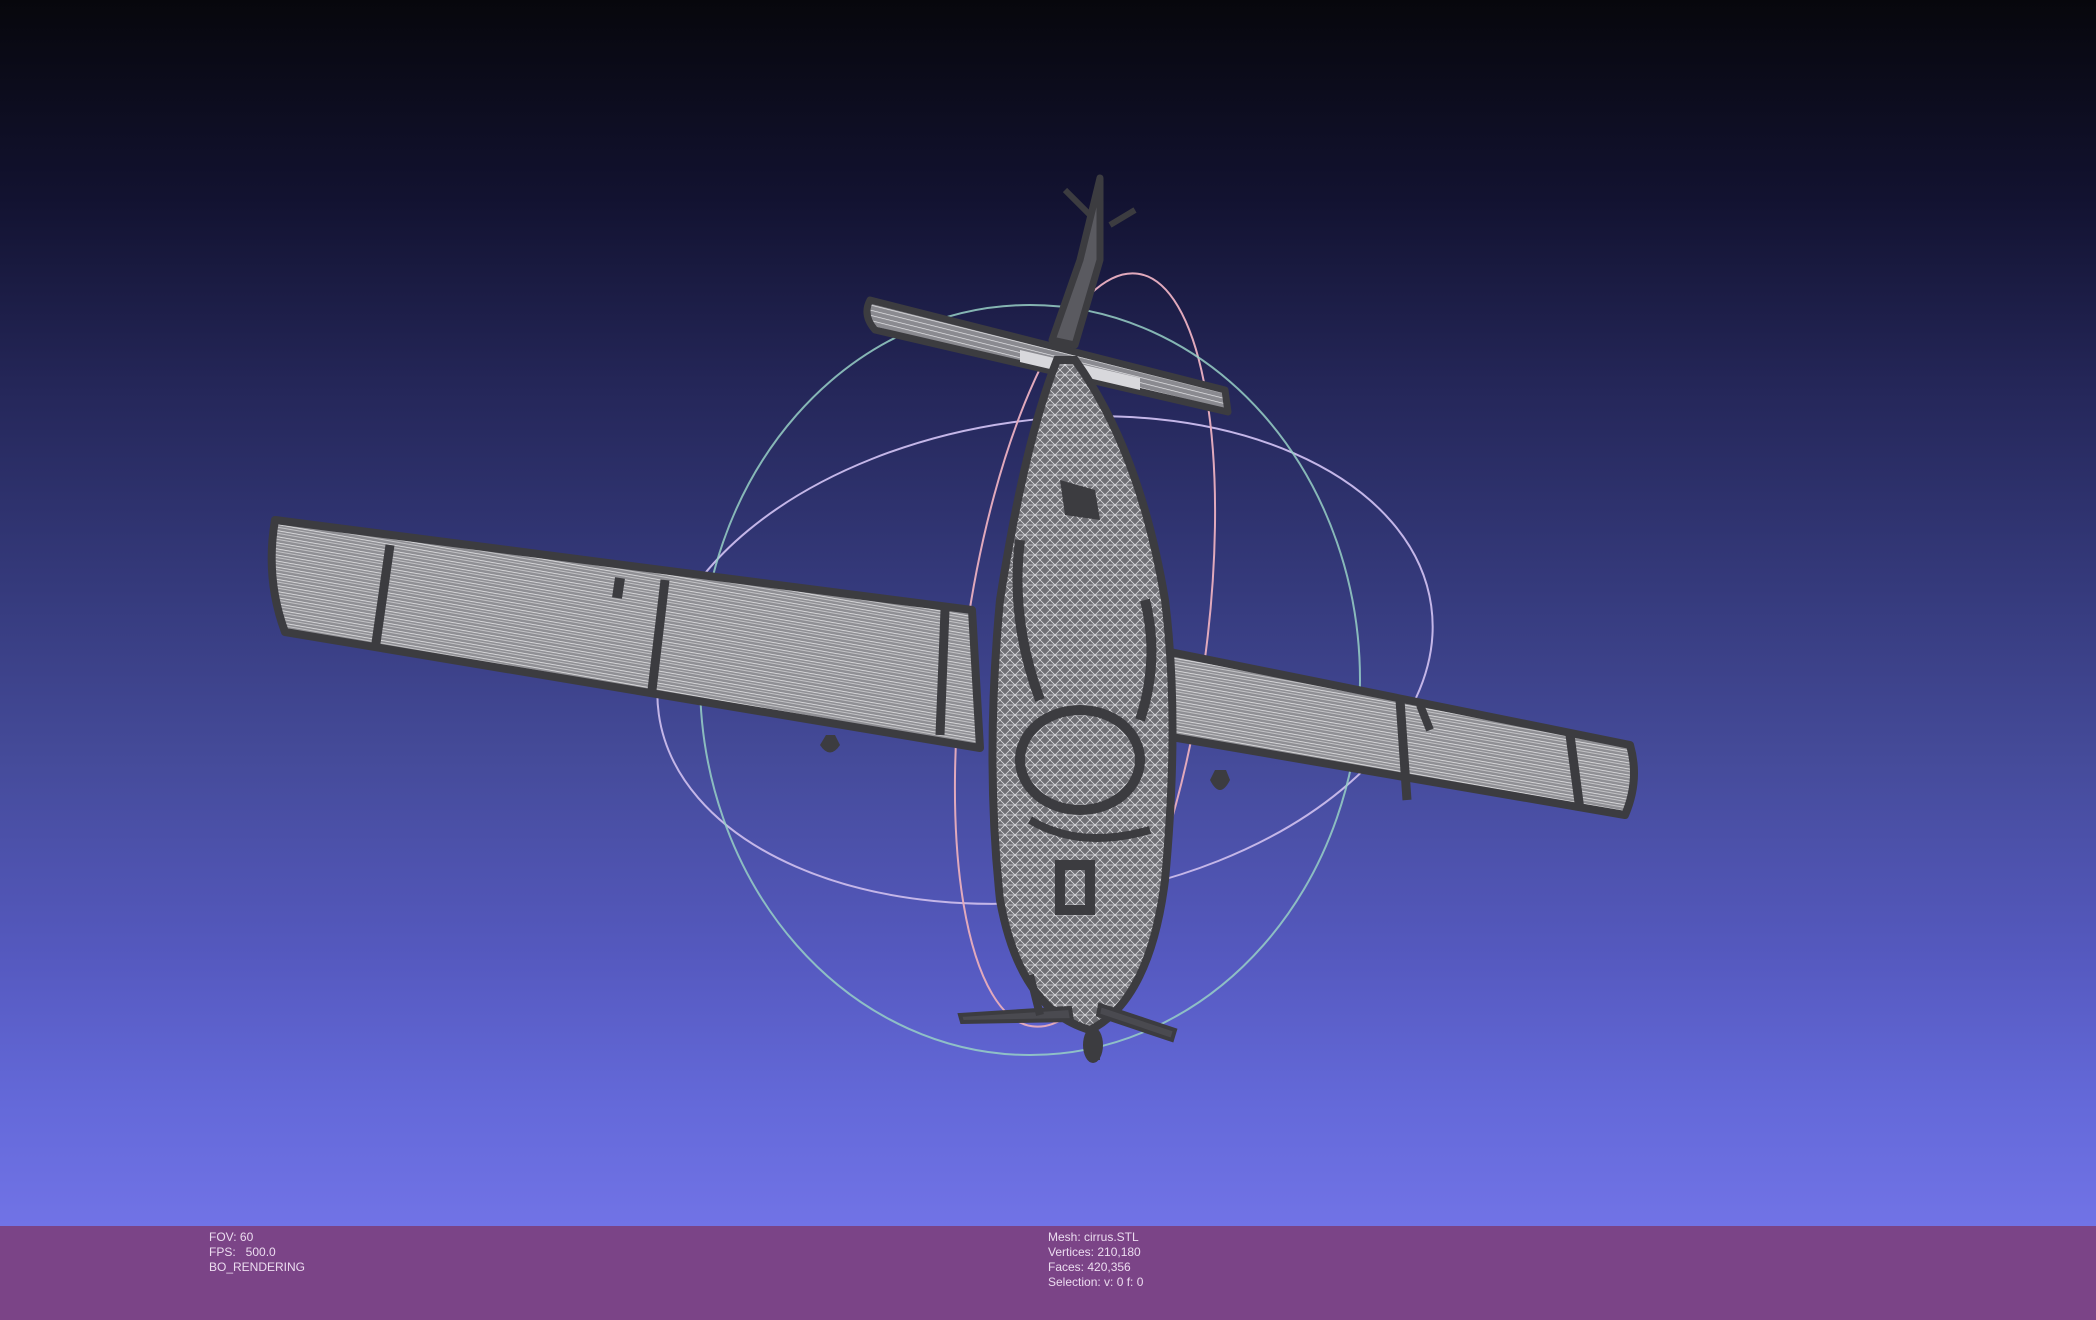 The width and height of the screenshot is (2096, 1320). Describe the element at coordinates (1096, 1282) in the screenshot. I see `selection-info-label: Selection: v: 0 f: 0` at that location.